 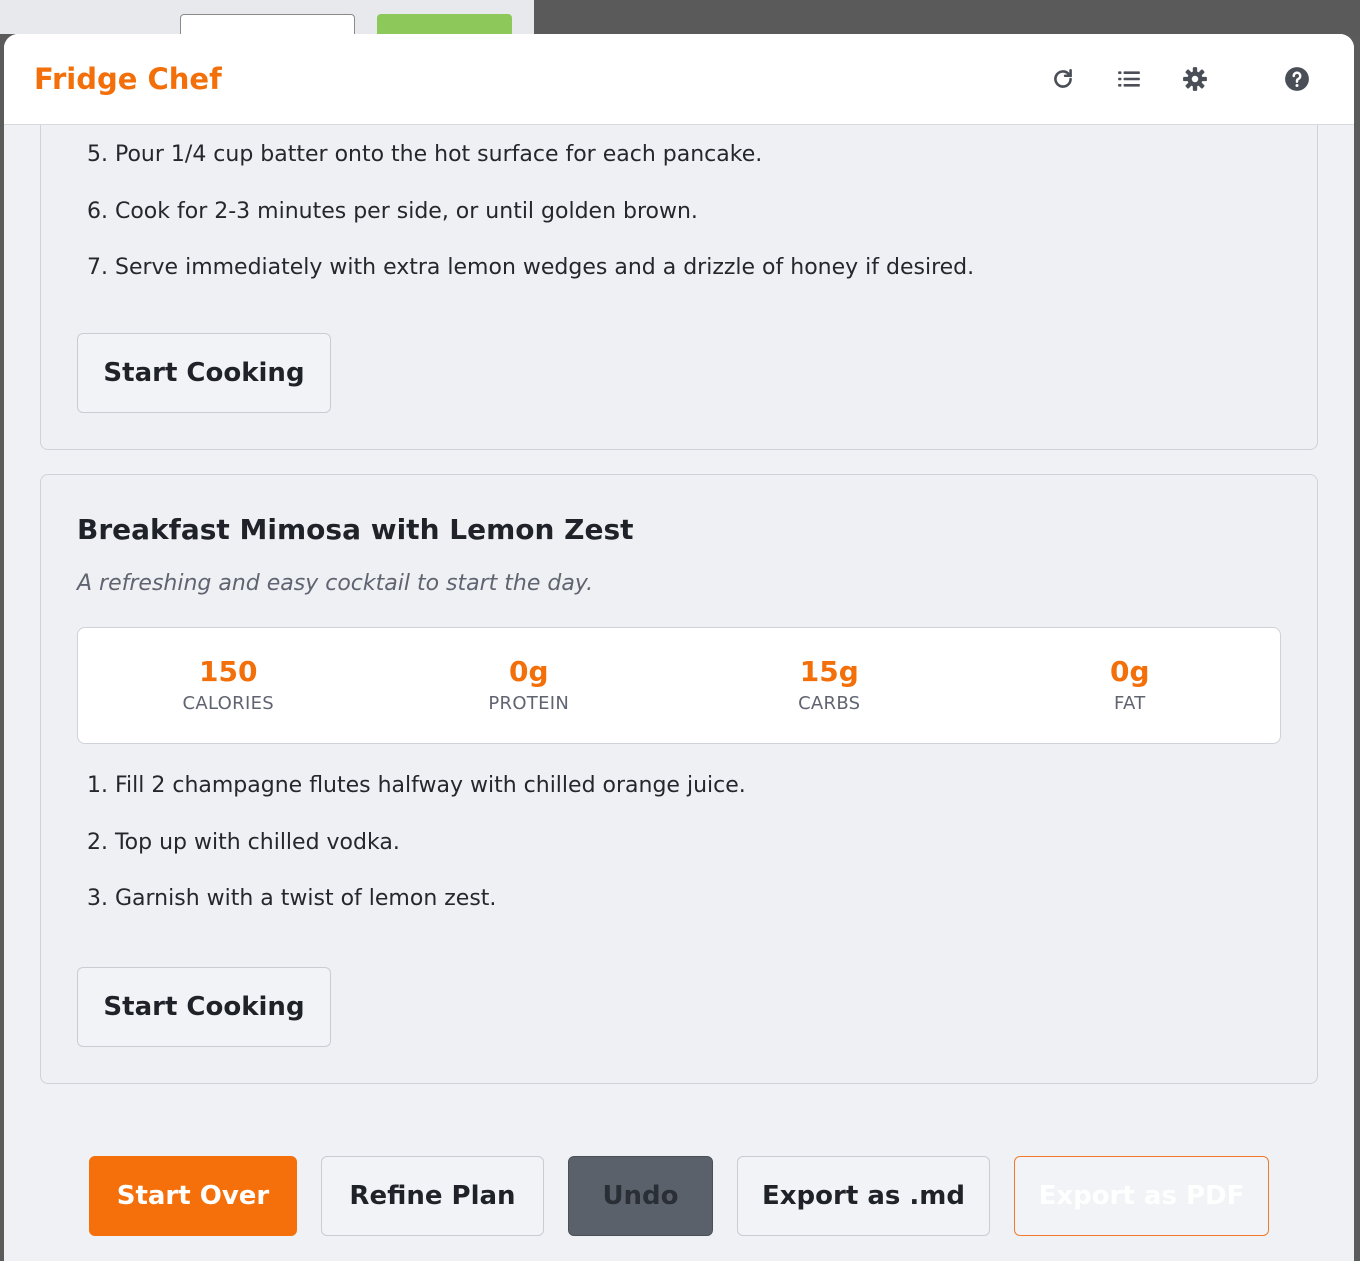 What do you see at coordinates (228, 703) in the screenshot?
I see `nutrition-label: CALORIES` at bounding box center [228, 703].